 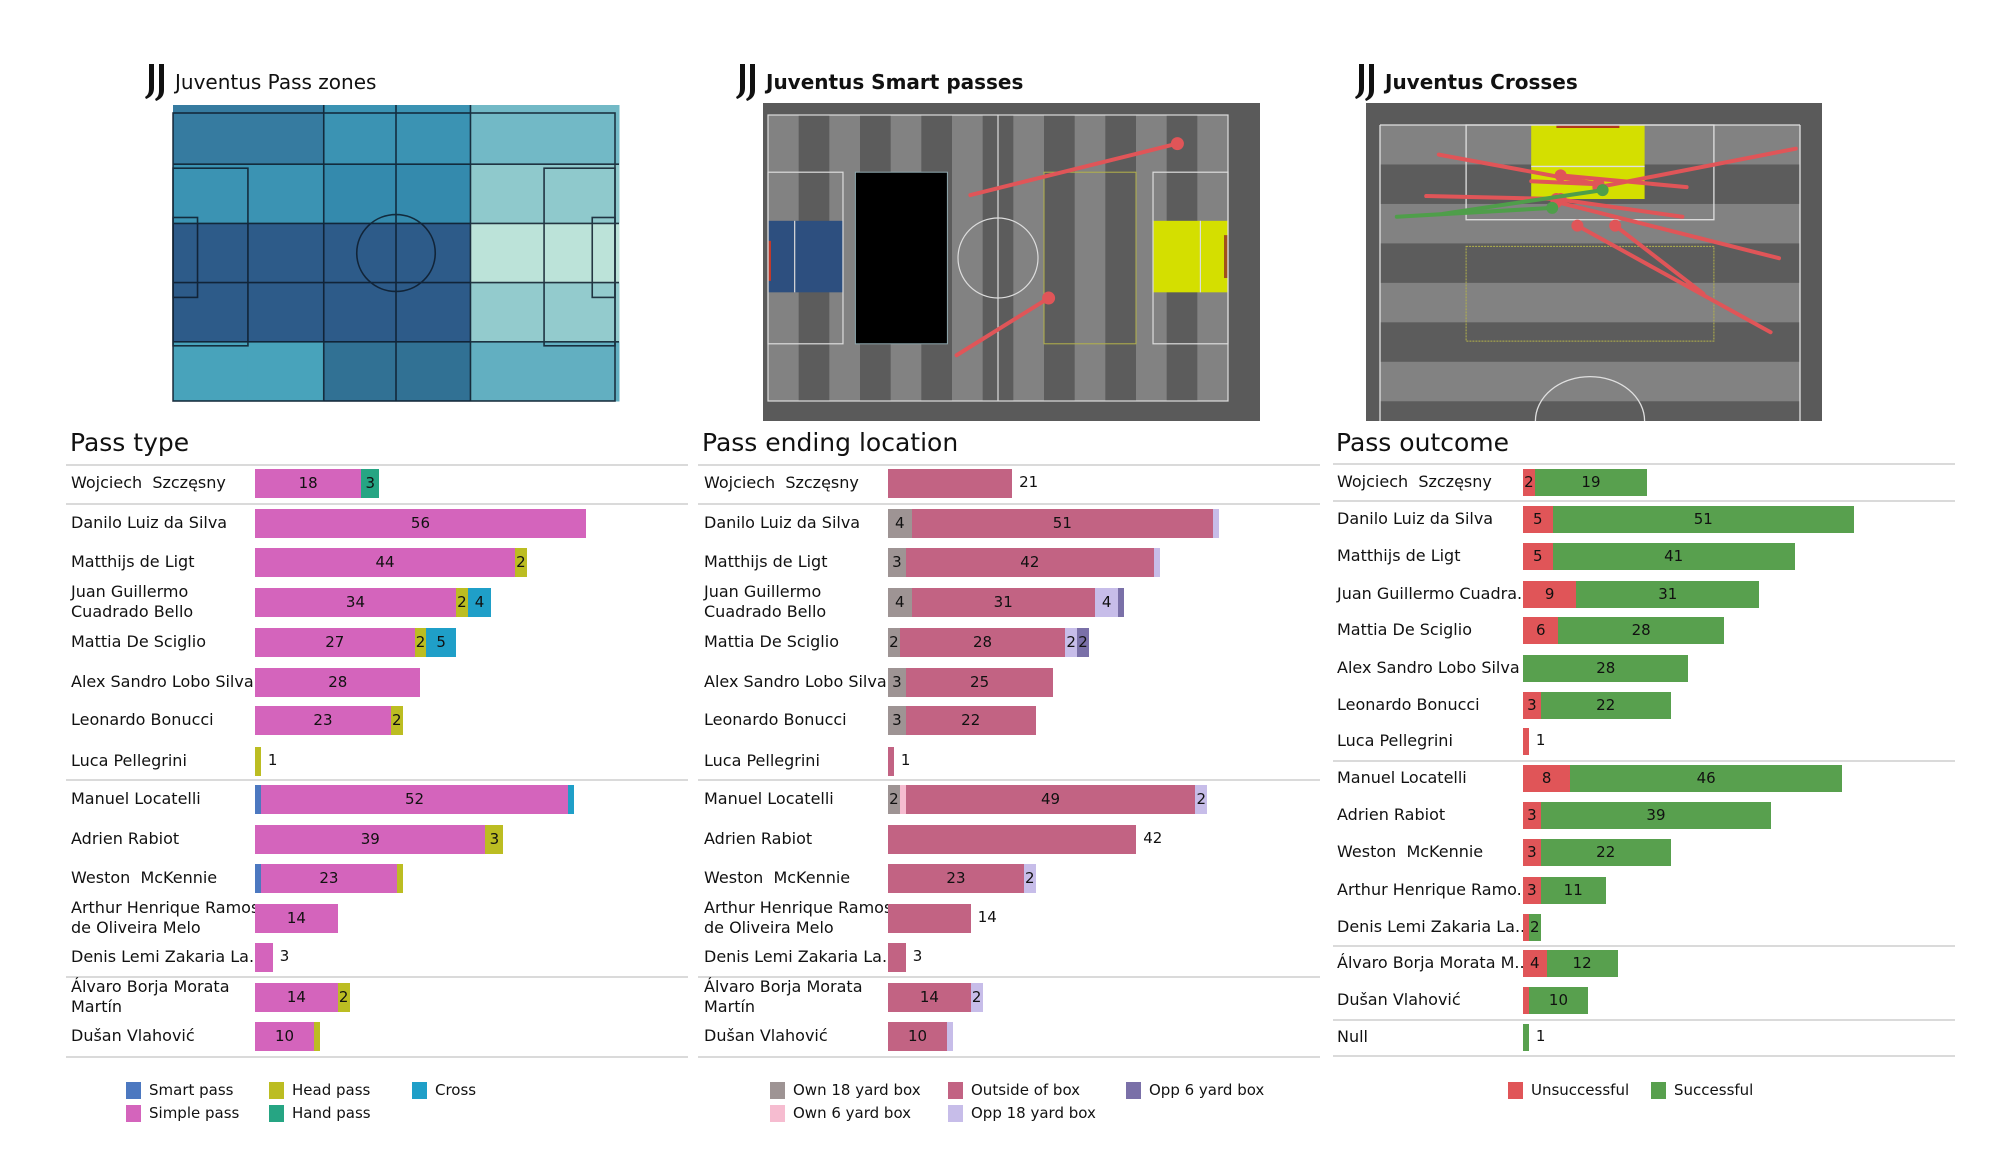 What do you see at coordinates (319, 1090) in the screenshot?
I see `legend-item: Head pass` at bounding box center [319, 1090].